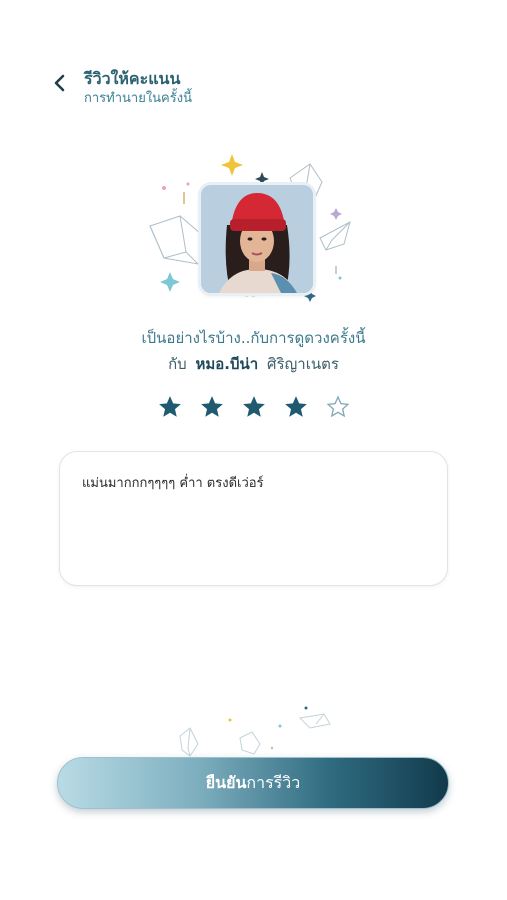 The height and width of the screenshot is (900, 507). I want to click on confirm-label-normal: การรีวิว, so click(273, 782).